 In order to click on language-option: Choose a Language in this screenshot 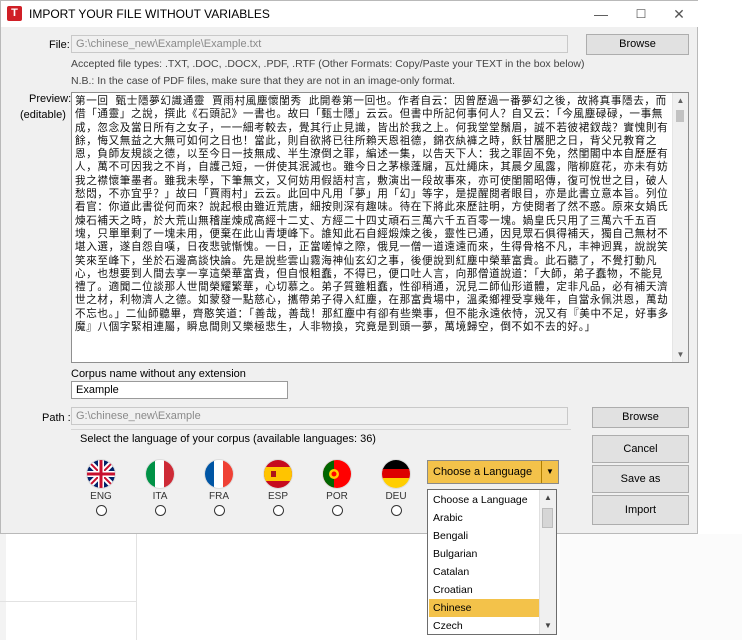, I will do `click(485, 500)`.